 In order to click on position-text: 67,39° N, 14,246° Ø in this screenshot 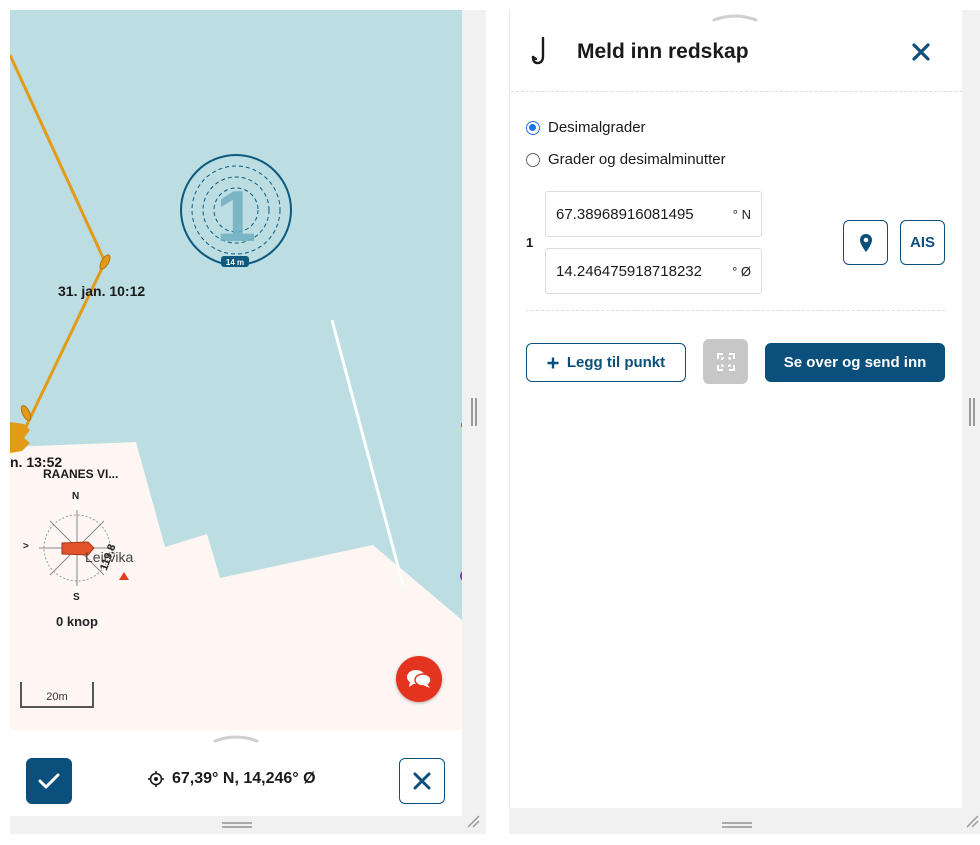, I will do `click(244, 778)`.